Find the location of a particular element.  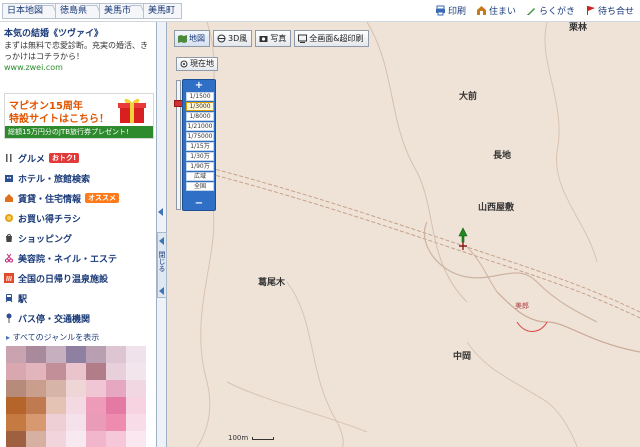

housing-link: 住まい is located at coordinates (496, 10).